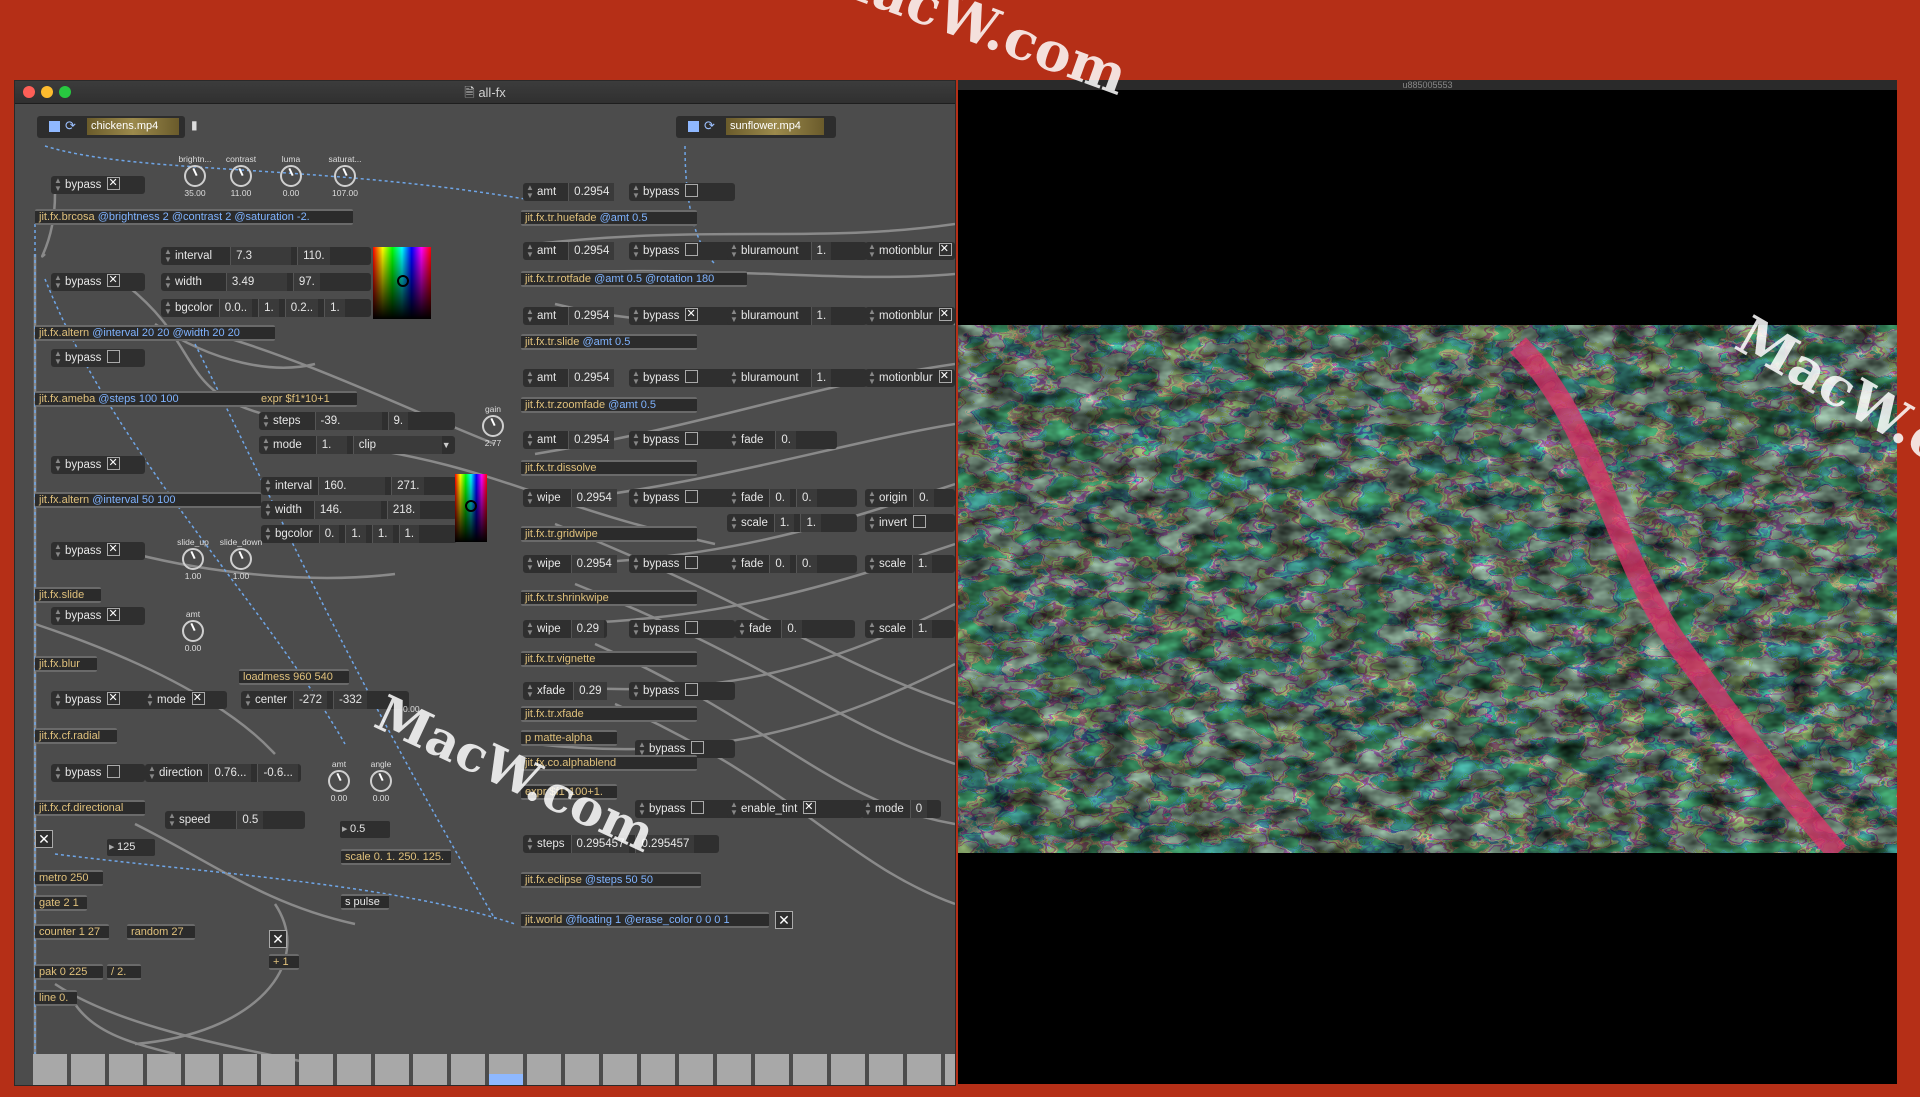 The width and height of the screenshot is (1920, 1097). Describe the element at coordinates (611, 880) in the screenshot. I see `eclipse-object: jit.fx.eclipse @steps 50 50` at that location.